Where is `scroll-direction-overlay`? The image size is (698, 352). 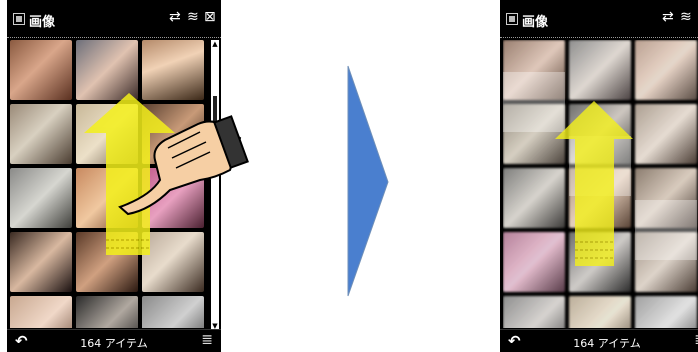
scroll-direction-overlay is located at coordinates (594, 183).